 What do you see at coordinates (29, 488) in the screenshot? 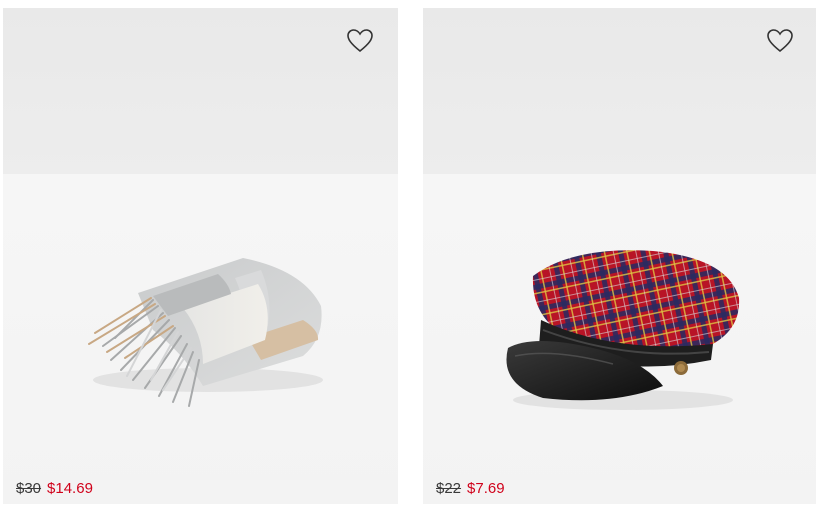
I see `original-price: $30` at bounding box center [29, 488].